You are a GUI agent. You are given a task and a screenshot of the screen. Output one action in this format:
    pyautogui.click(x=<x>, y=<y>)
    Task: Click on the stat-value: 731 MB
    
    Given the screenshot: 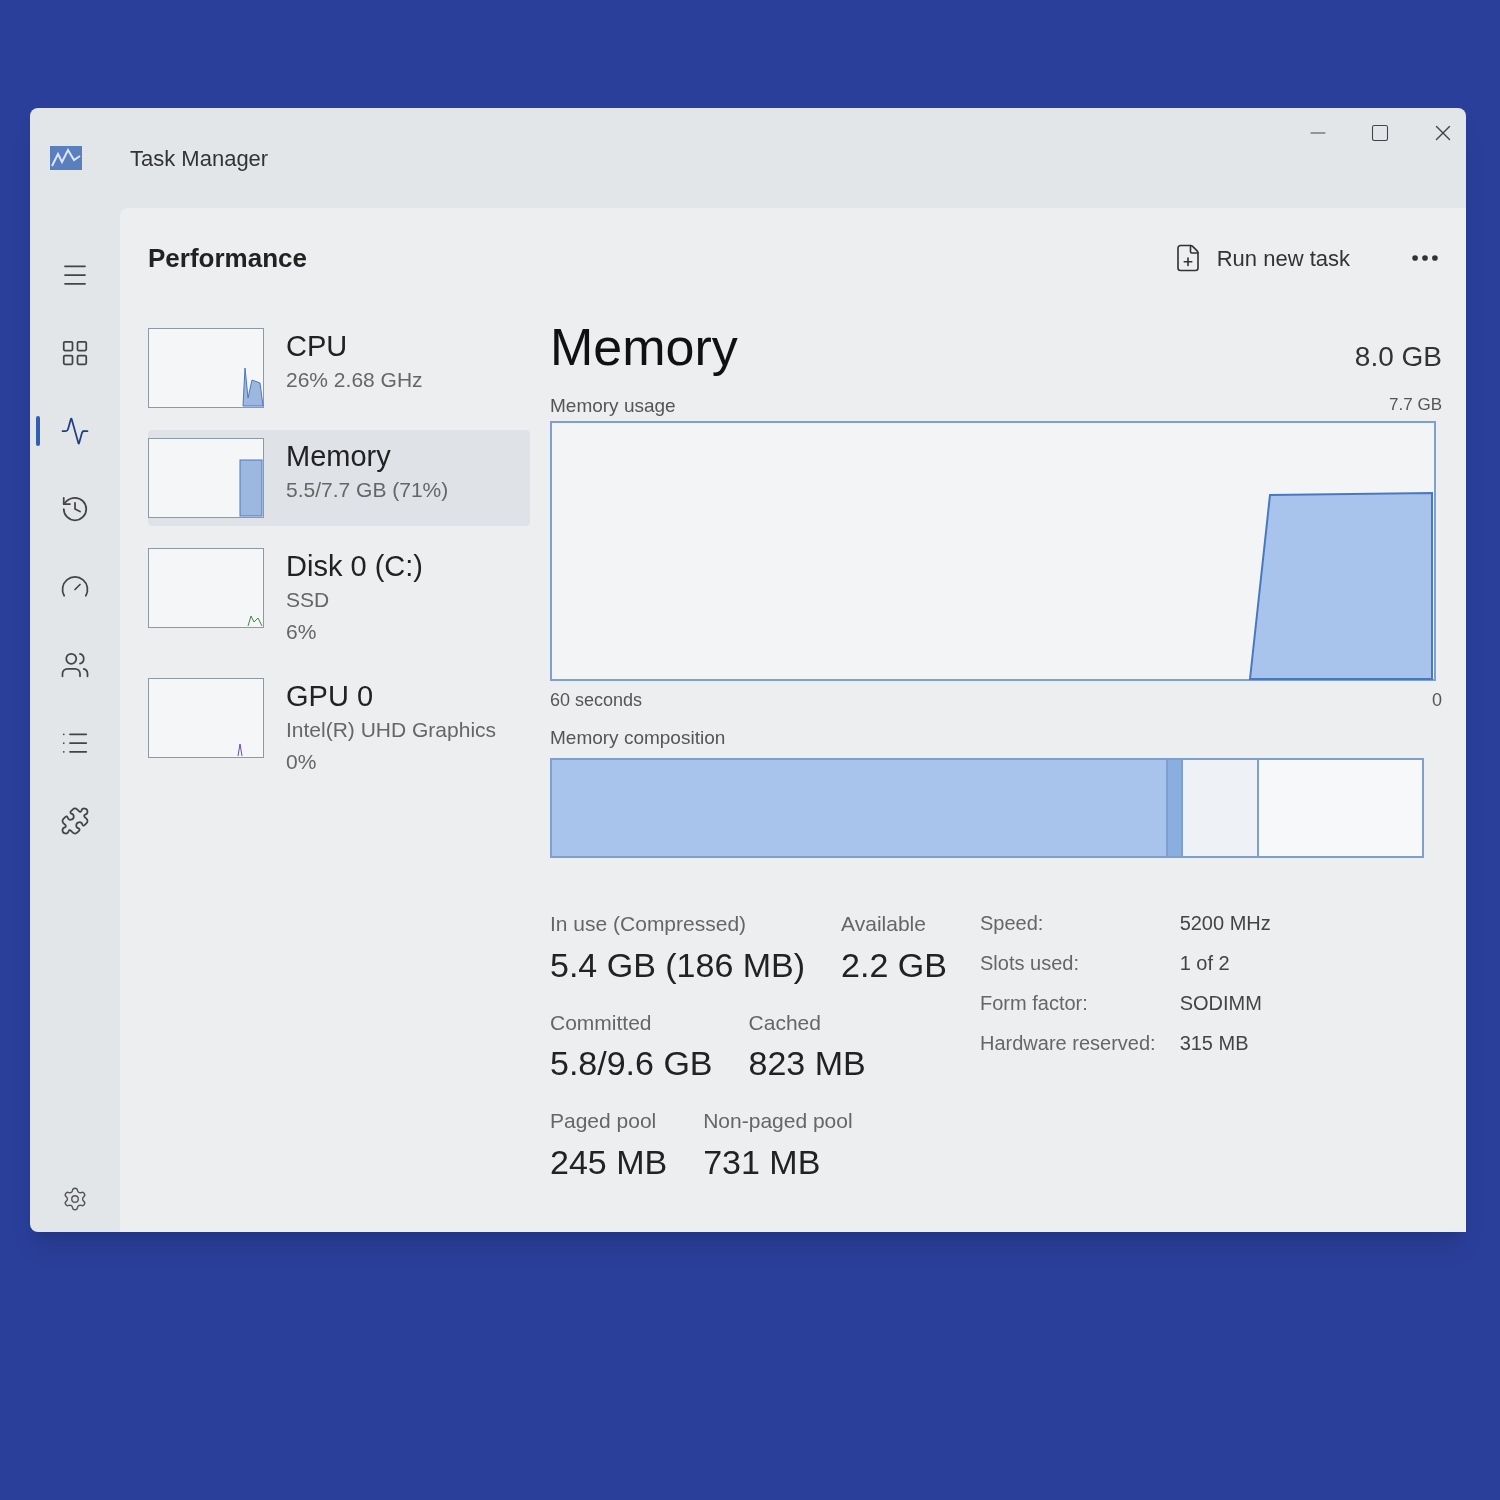 What is the action you would take?
    pyautogui.click(x=762, y=1162)
    